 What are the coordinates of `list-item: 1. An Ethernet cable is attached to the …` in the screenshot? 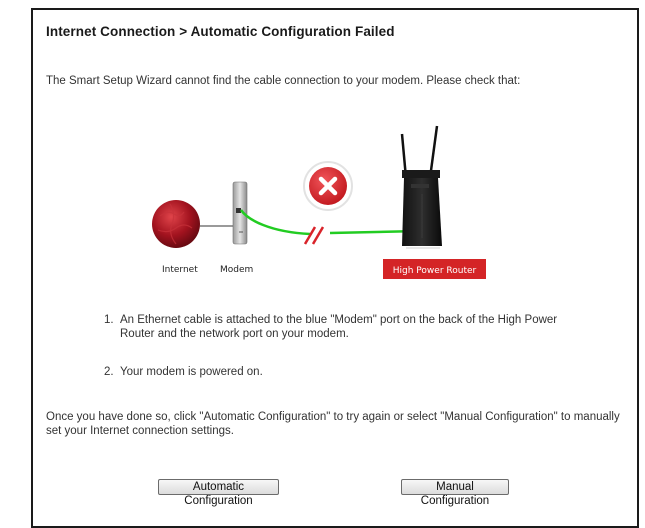 It's located at (339, 327).